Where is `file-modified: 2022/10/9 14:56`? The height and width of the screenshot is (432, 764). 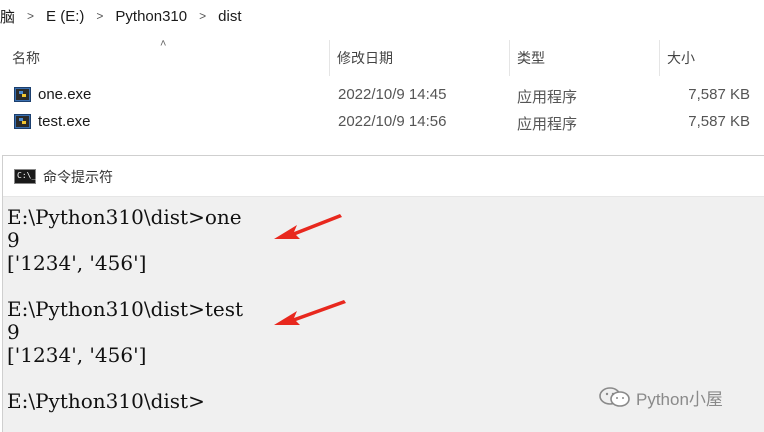
file-modified: 2022/10/9 14:56 is located at coordinates (392, 121).